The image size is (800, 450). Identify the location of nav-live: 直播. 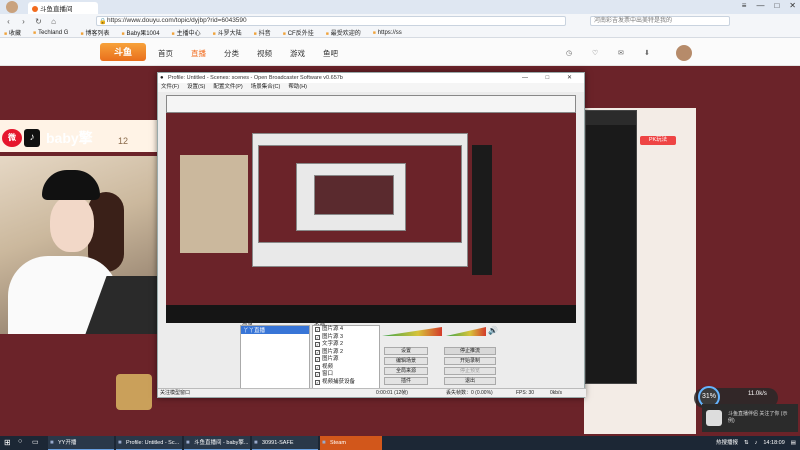
(198, 53).